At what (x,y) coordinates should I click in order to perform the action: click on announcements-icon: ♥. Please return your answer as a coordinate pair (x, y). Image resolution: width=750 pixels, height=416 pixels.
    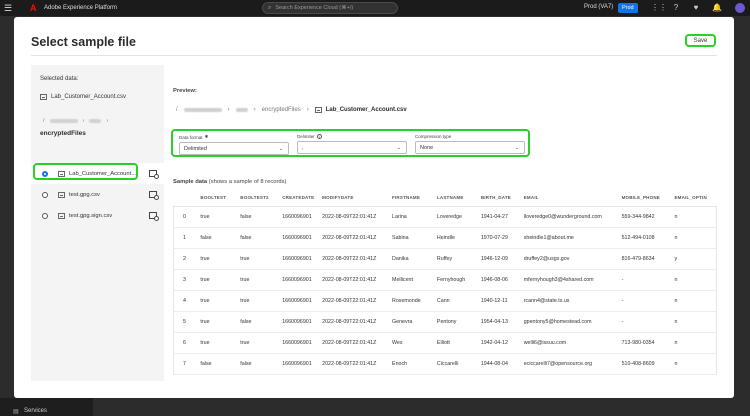
    Looking at the image, I should click on (696, 8).